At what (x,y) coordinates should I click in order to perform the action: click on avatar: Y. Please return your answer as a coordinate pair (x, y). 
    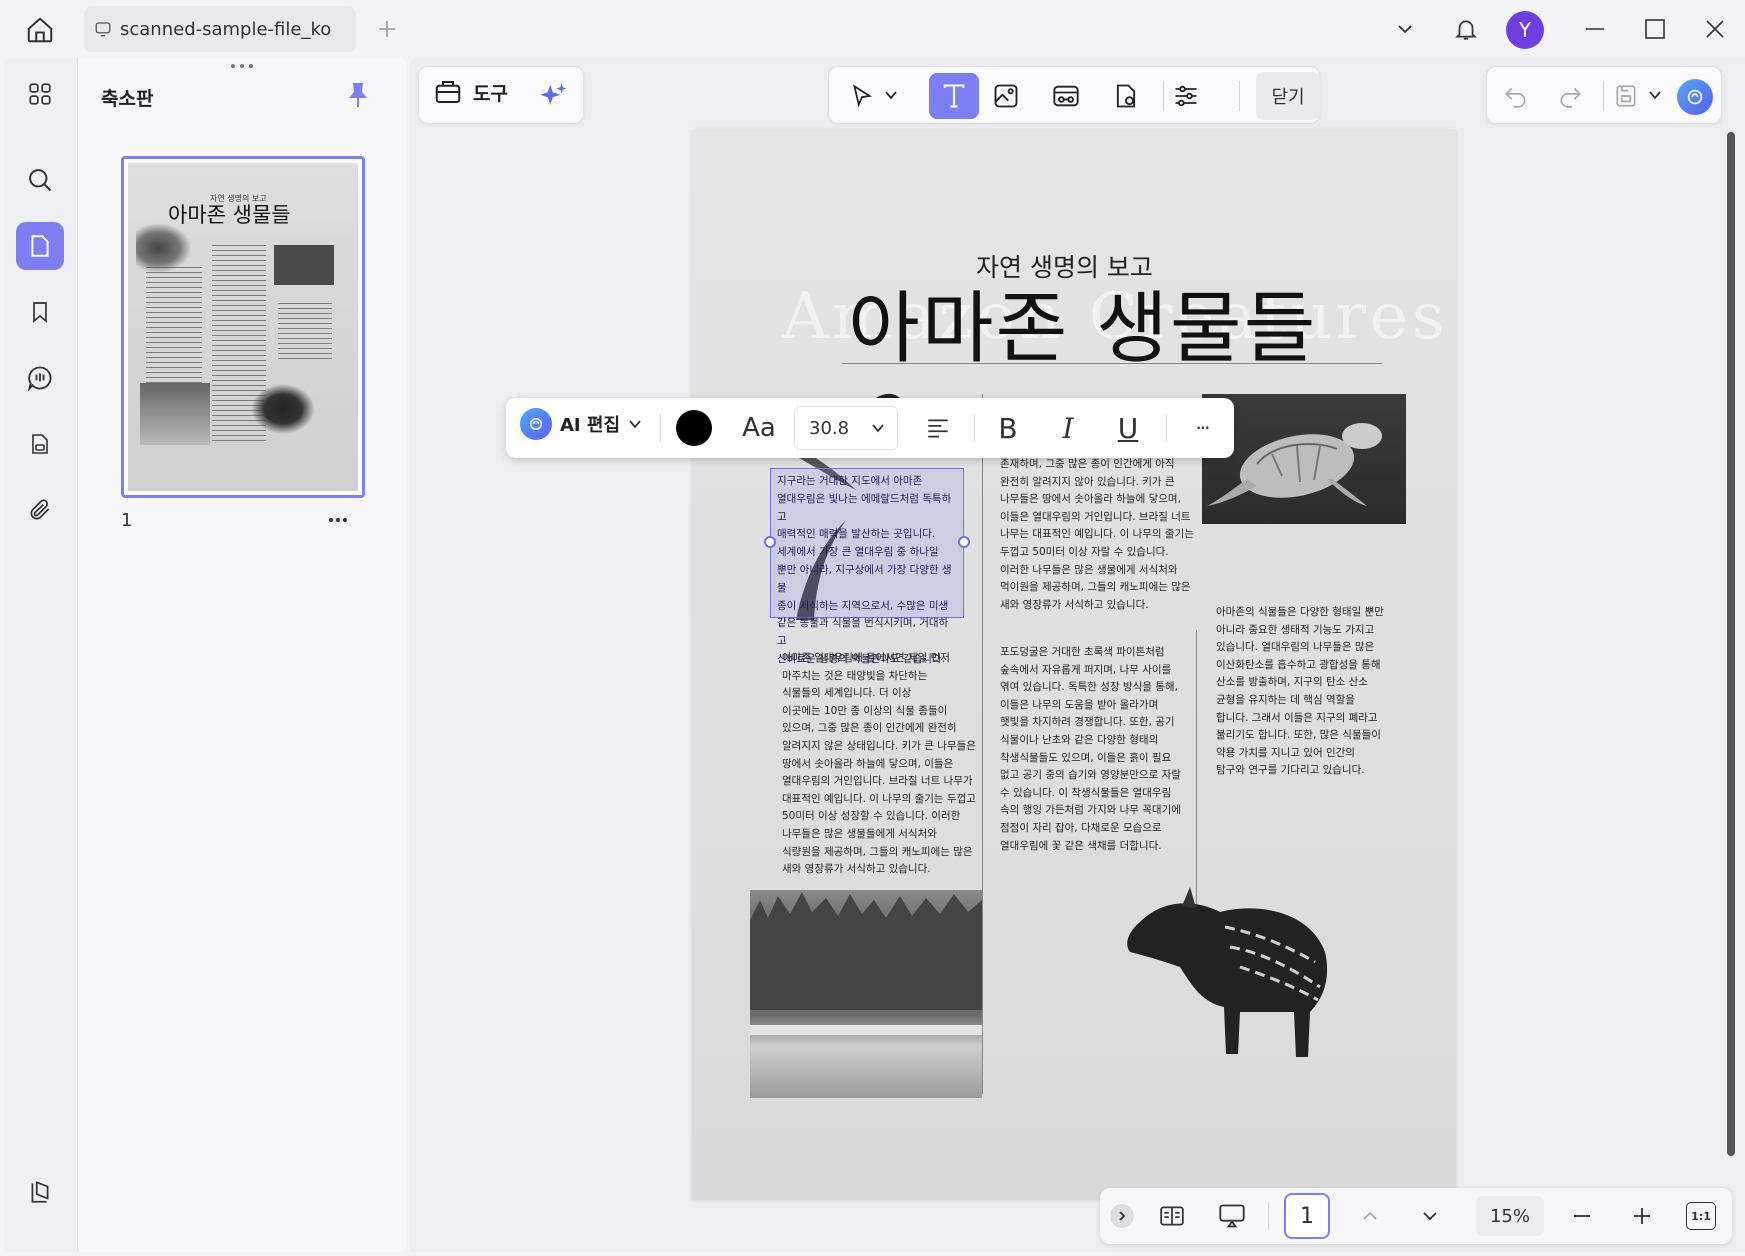
    Looking at the image, I should click on (1525, 30).